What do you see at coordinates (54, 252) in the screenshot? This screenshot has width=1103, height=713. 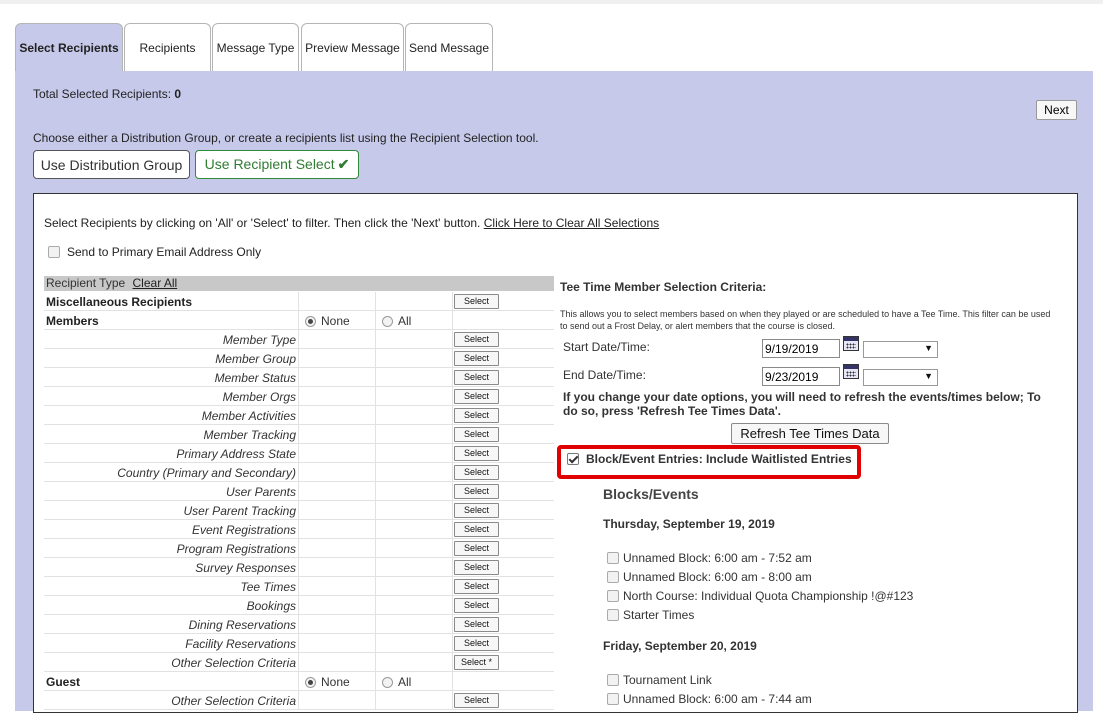 I see `primary-email-checkbox` at bounding box center [54, 252].